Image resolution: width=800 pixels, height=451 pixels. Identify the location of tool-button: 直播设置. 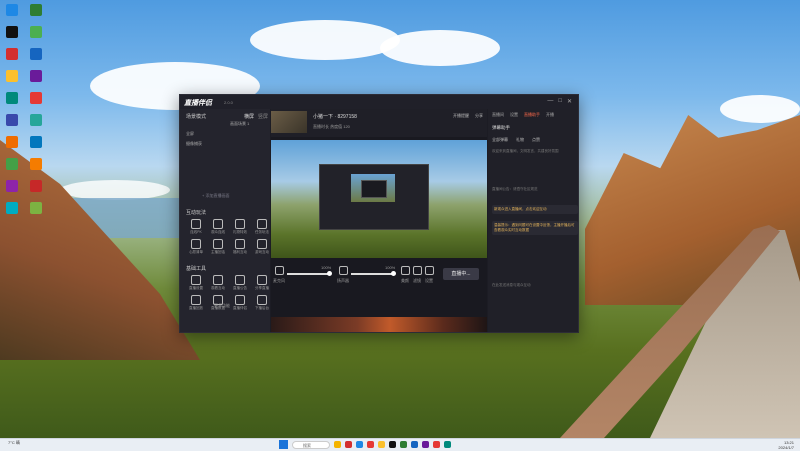
(196, 283).